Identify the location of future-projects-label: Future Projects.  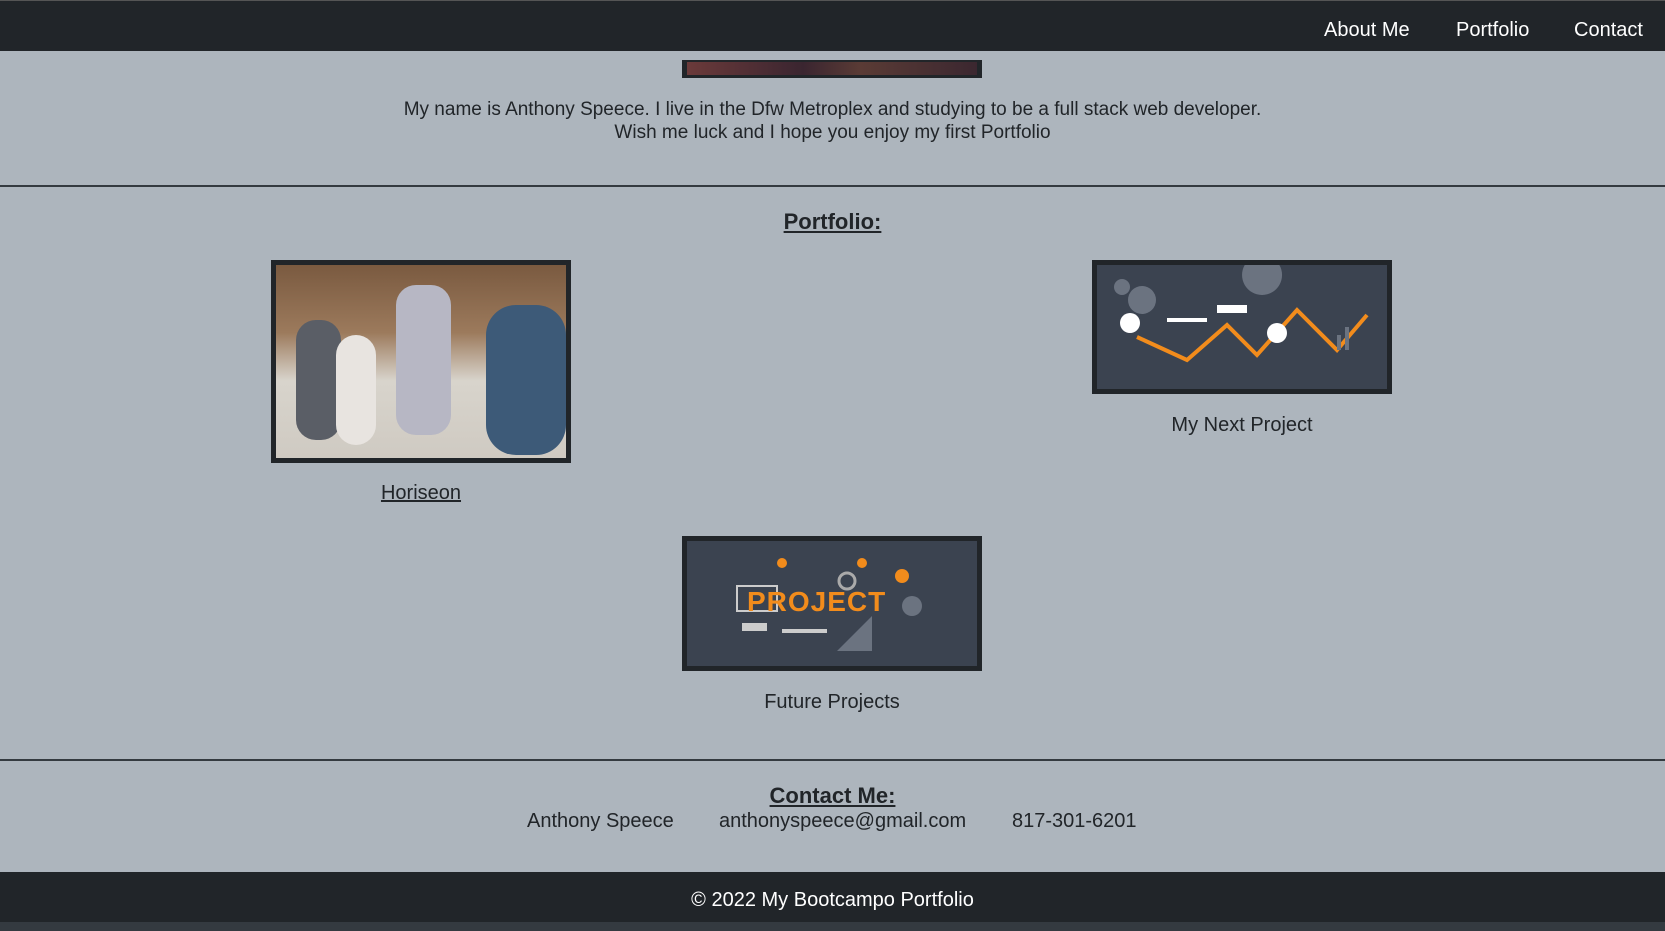
(832, 702).